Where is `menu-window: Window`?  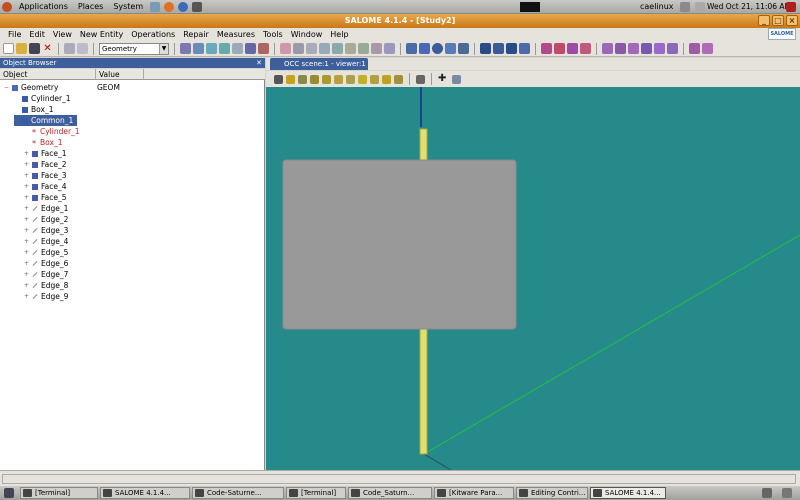
menu-window: Window is located at coordinates (307, 34).